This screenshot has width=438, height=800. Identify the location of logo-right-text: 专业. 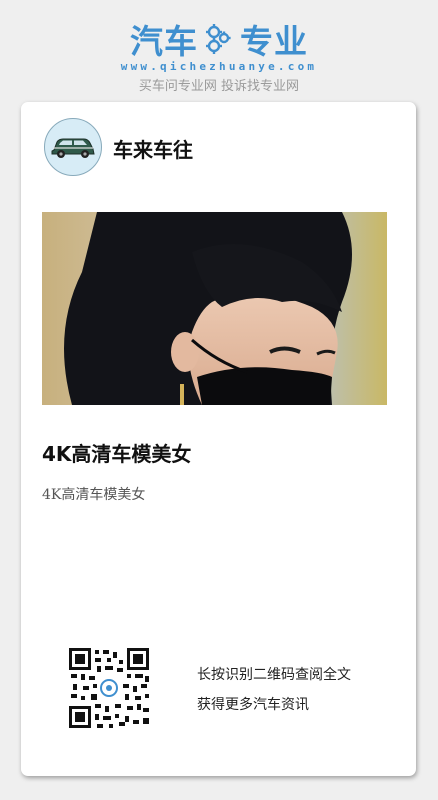
(274, 41).